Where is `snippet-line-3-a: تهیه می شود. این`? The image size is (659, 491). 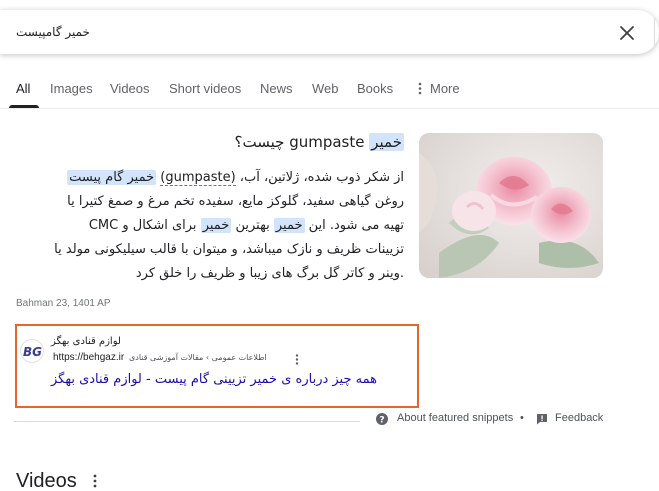 snippet-line-3-a: تهیه می شود. این is located at coordinates (354, 225).